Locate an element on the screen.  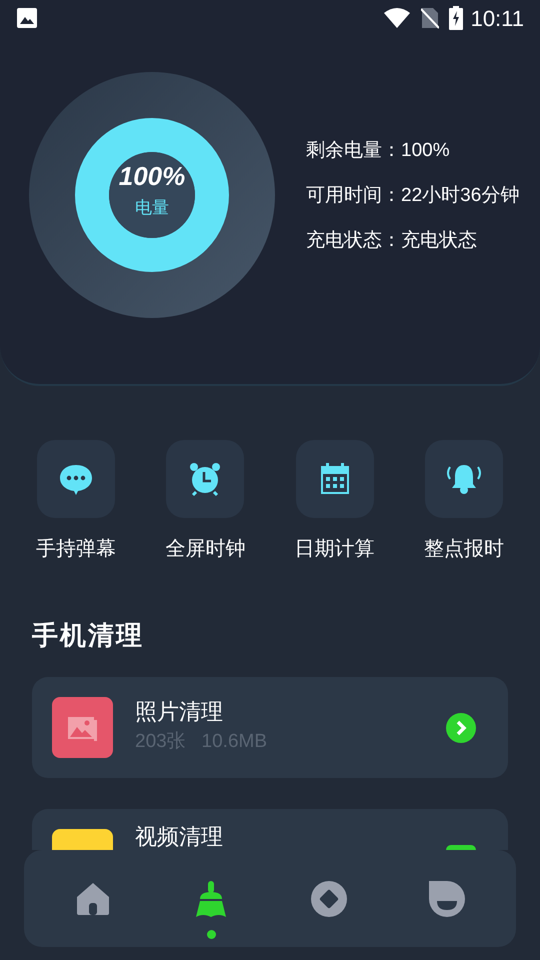
battery-info-line: 可用时间：22小时36分钟 is located at coordinates (413, 195).